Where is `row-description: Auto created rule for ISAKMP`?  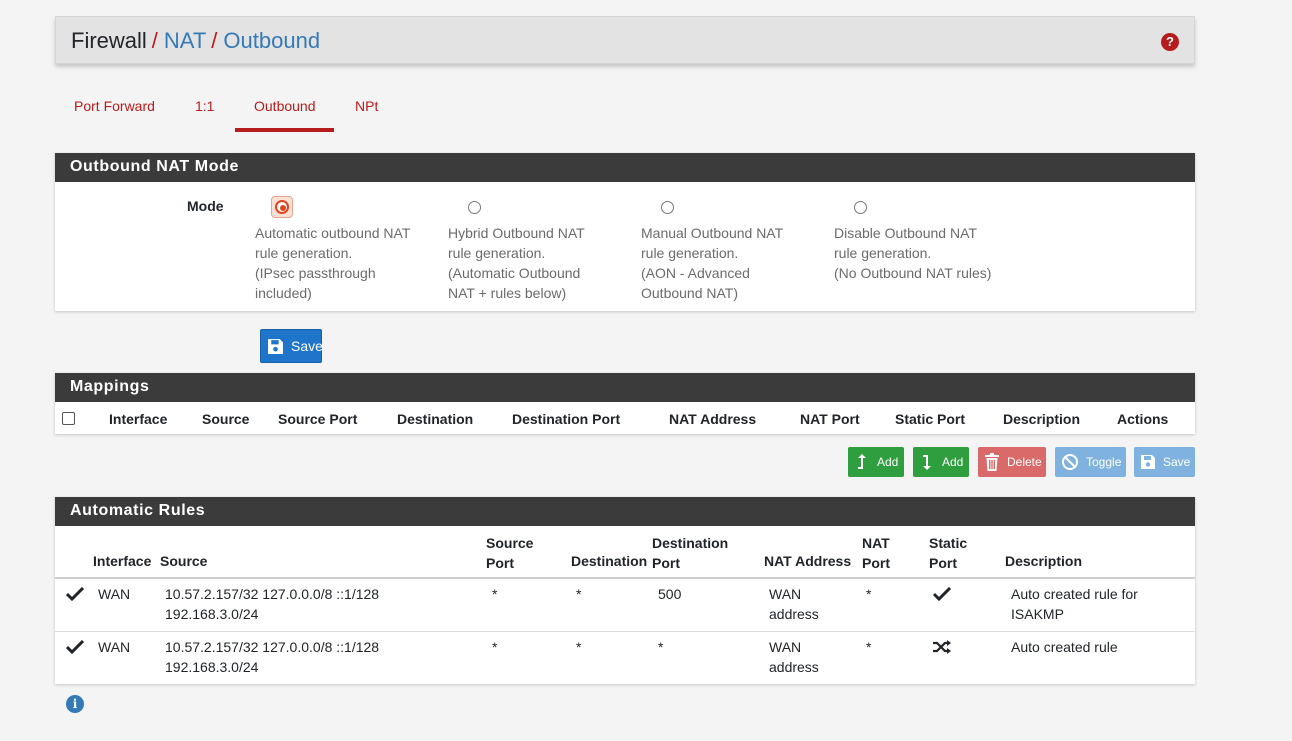 row-description: Auto created rule for ISAKMP is located at coordinates (1074, 604).